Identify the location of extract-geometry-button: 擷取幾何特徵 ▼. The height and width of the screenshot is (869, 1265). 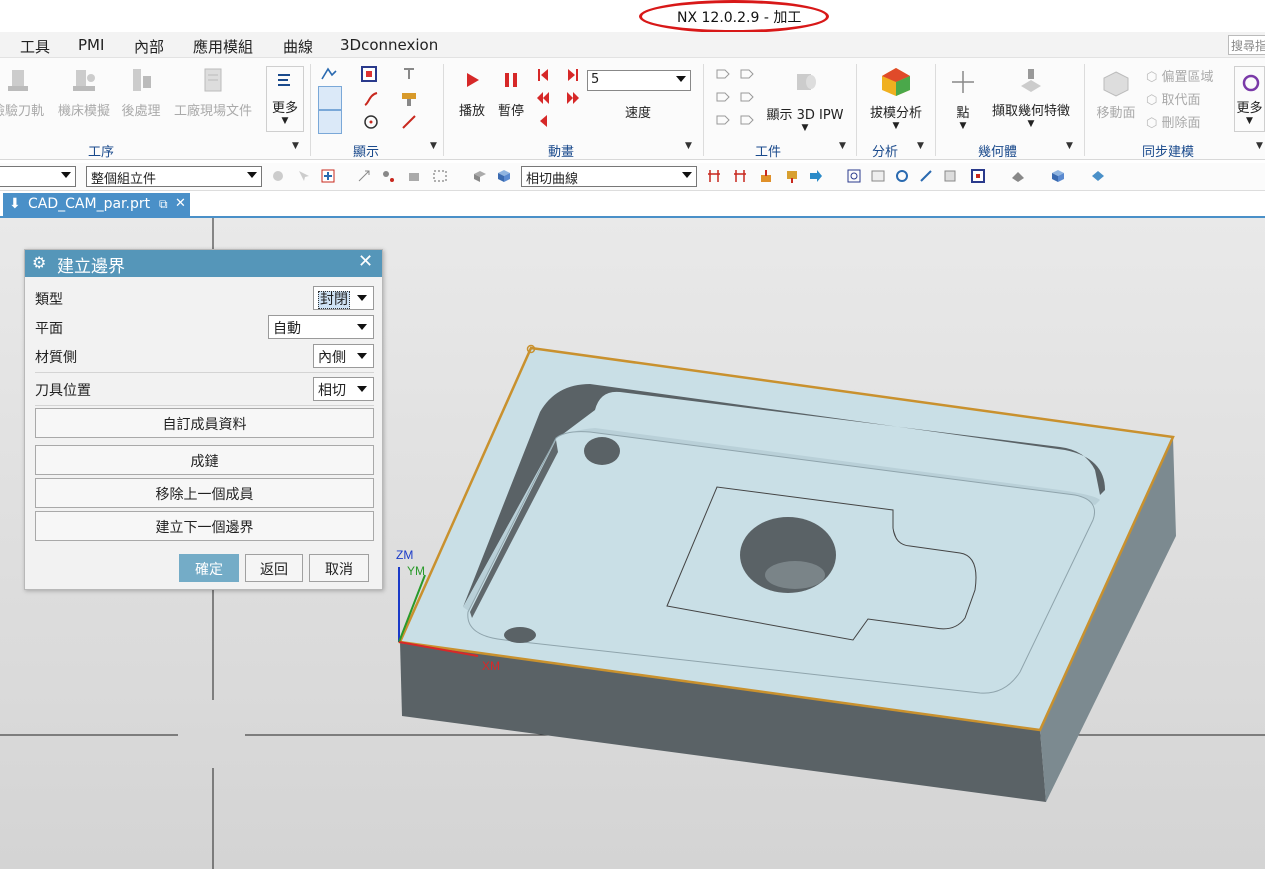
(1031, 97).